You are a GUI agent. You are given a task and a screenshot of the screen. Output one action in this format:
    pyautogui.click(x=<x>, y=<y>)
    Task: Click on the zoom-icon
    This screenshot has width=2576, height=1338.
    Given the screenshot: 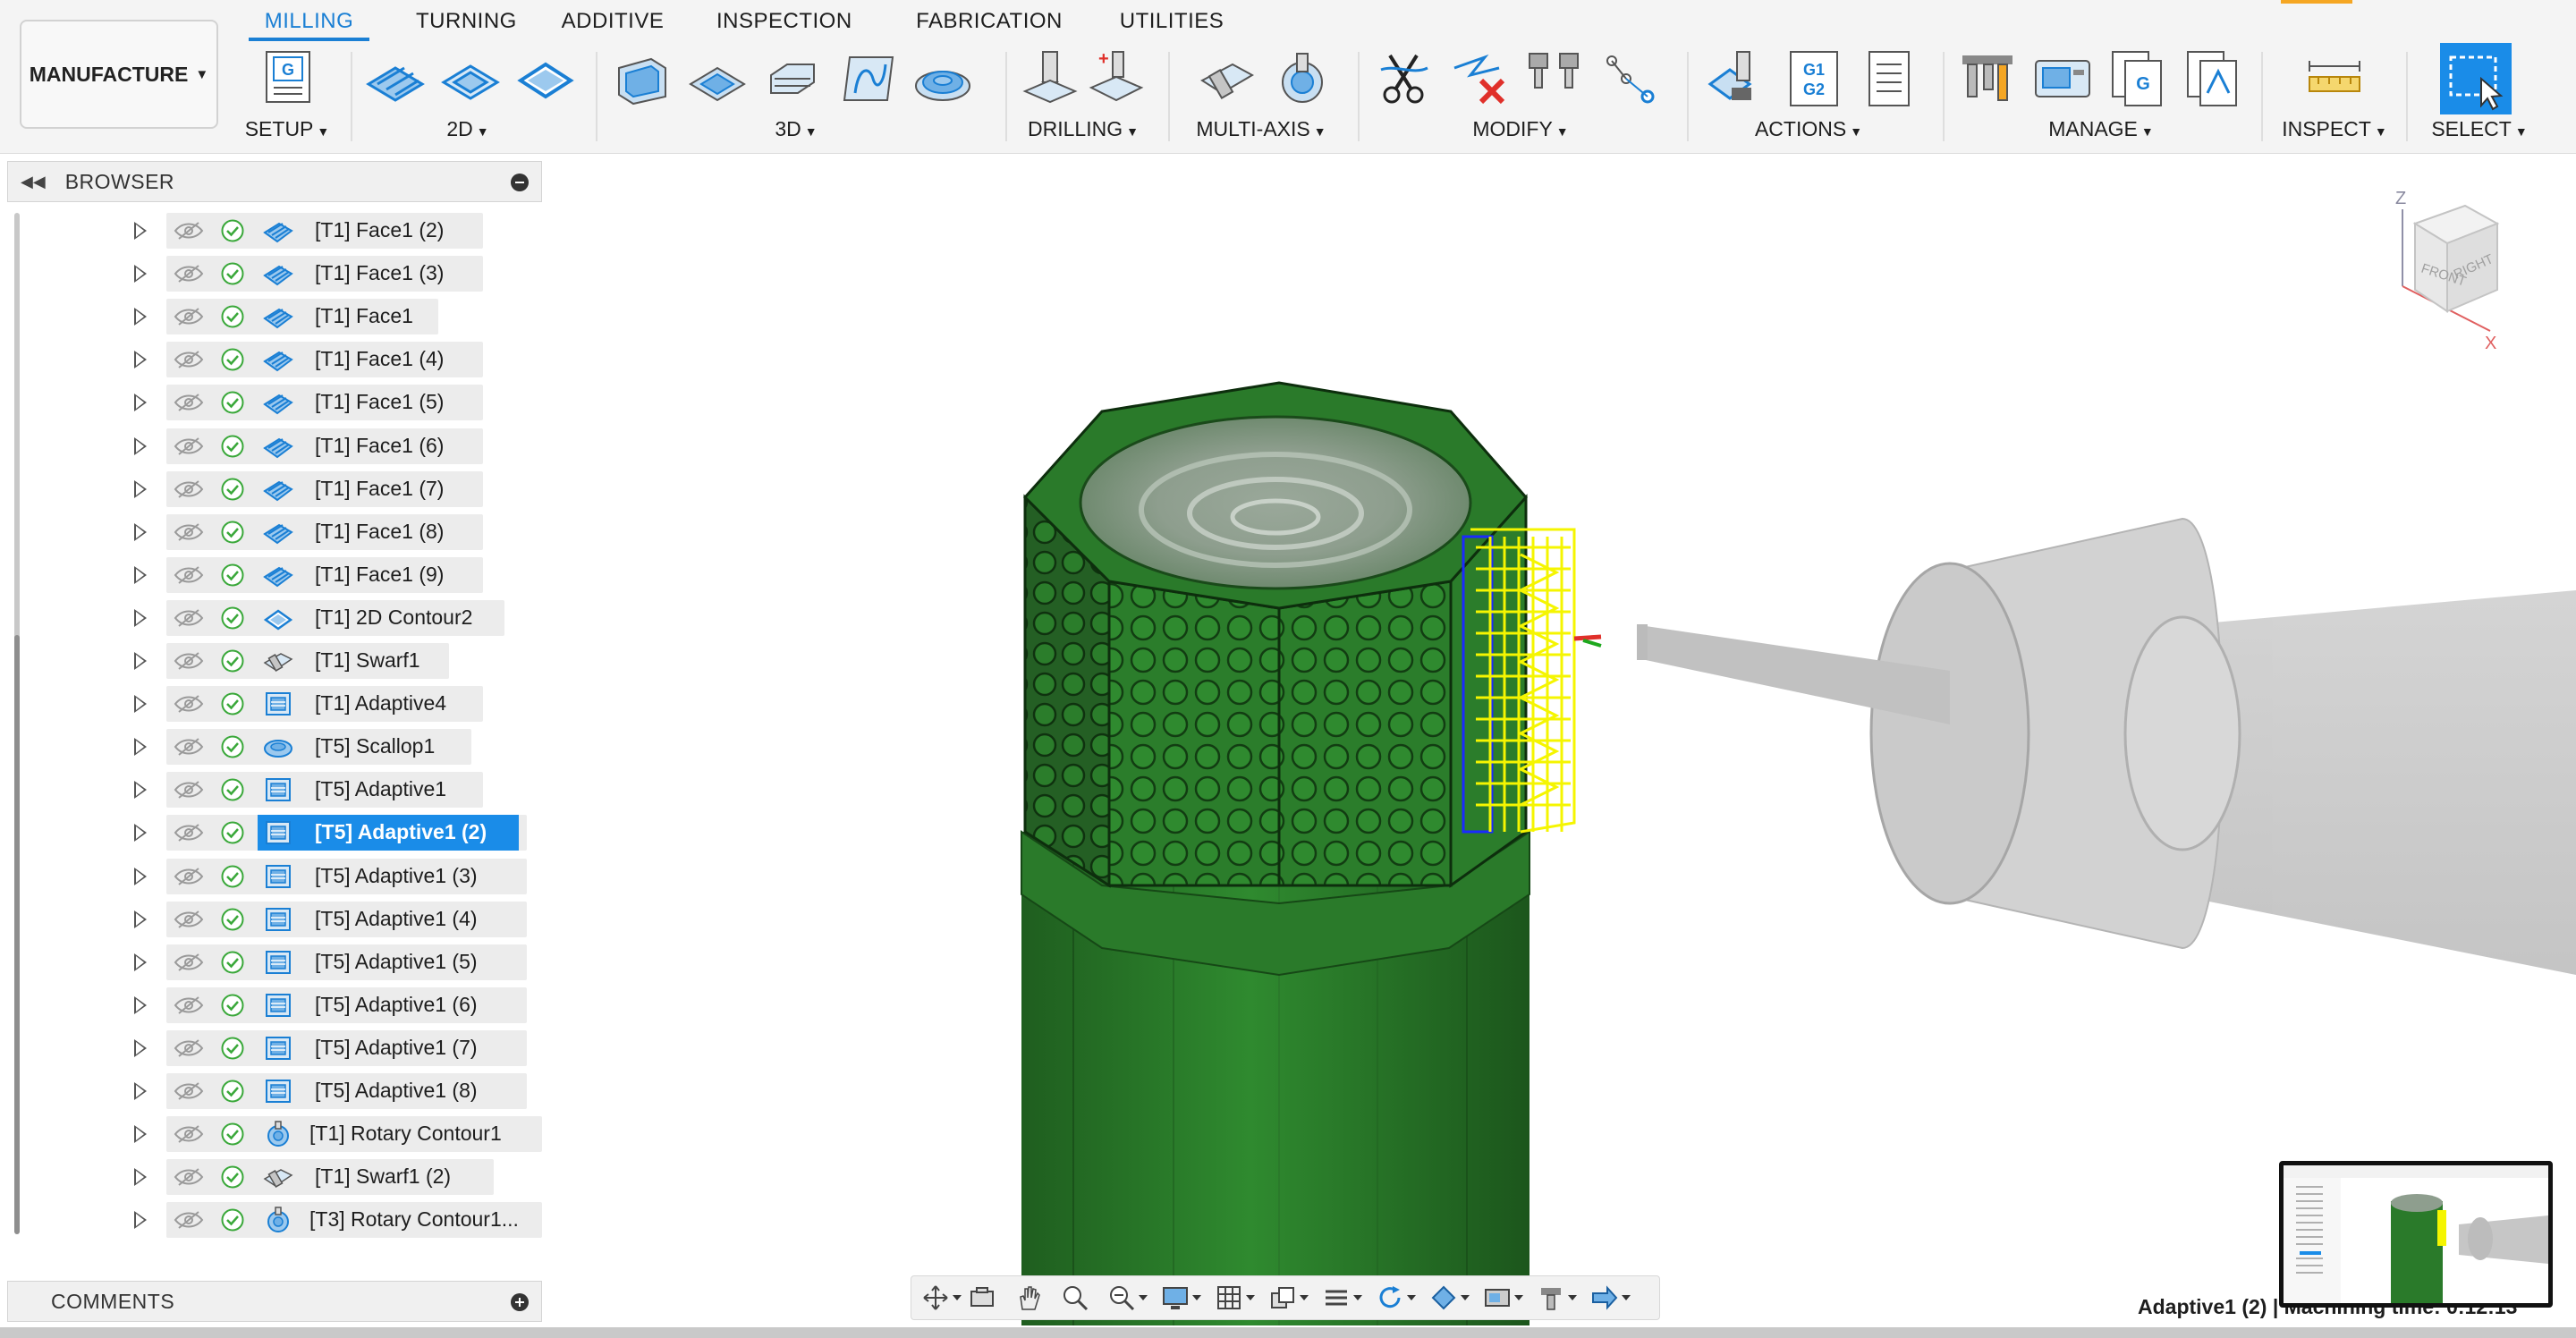 What is the action you would take?
    pyautogui.click(x=1075, y=1297)
    